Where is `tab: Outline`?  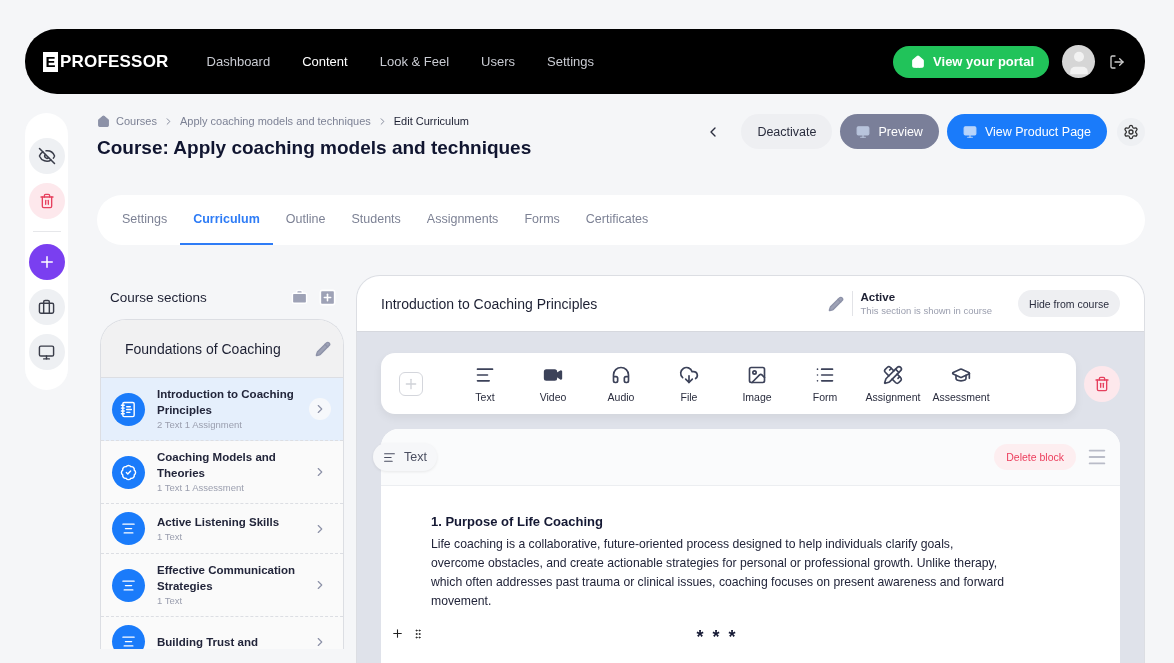
tab: Outline is located at coordinates (305, 220).